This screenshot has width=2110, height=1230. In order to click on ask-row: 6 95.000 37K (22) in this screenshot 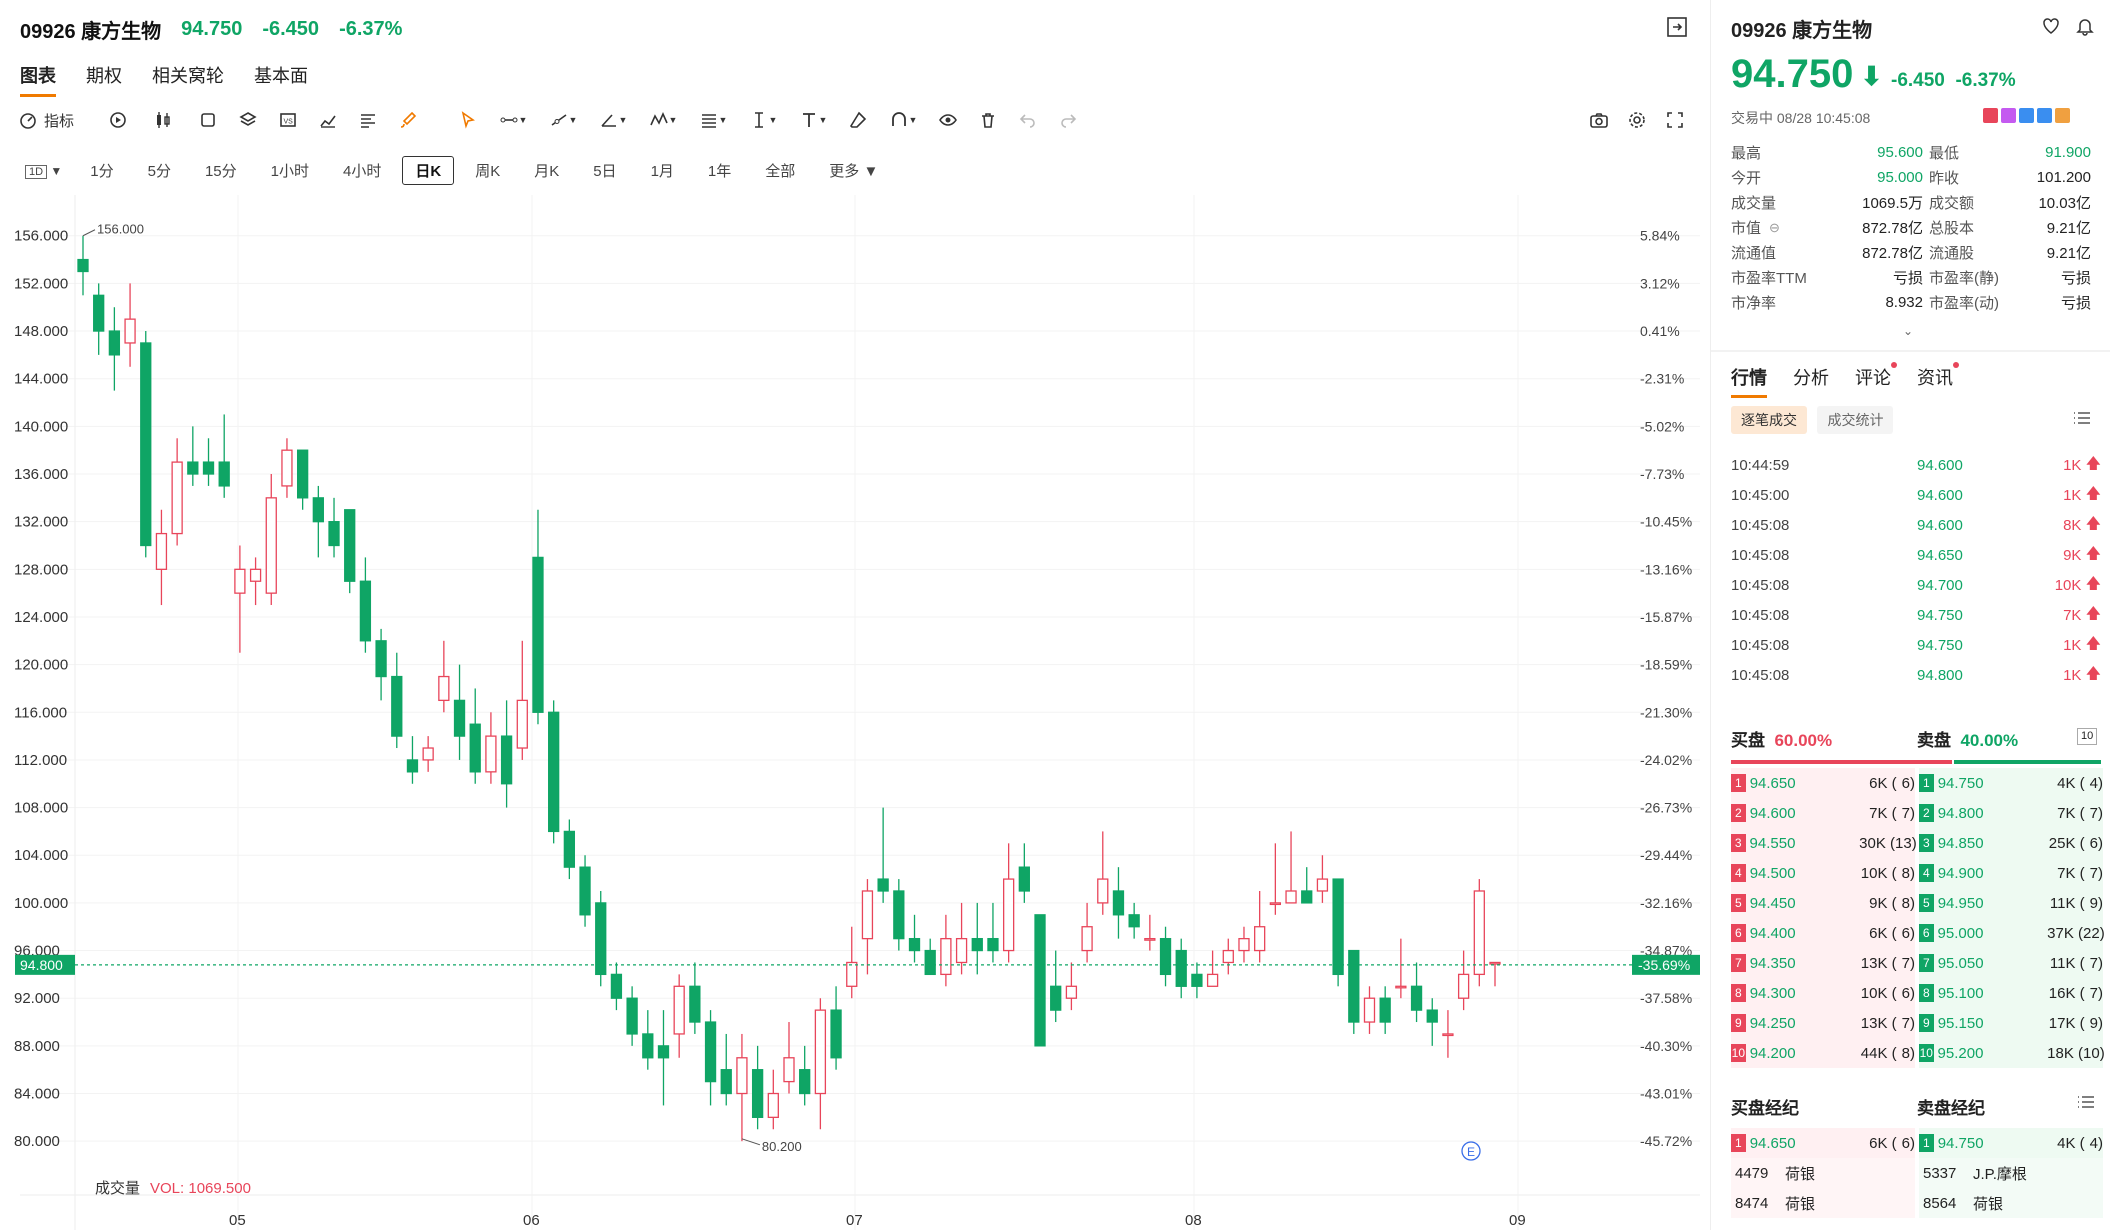, I will do `click(2012, 933)`.